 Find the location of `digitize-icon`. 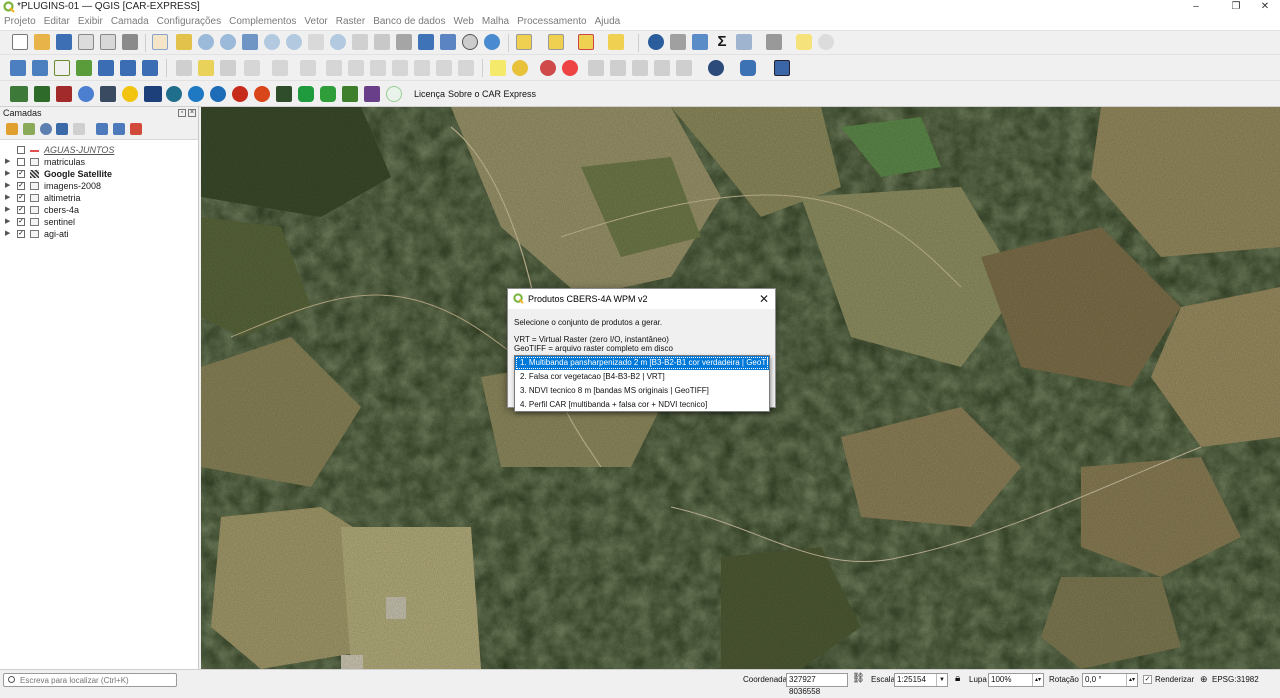

digitize-icon is located at coordinates (252, 68).